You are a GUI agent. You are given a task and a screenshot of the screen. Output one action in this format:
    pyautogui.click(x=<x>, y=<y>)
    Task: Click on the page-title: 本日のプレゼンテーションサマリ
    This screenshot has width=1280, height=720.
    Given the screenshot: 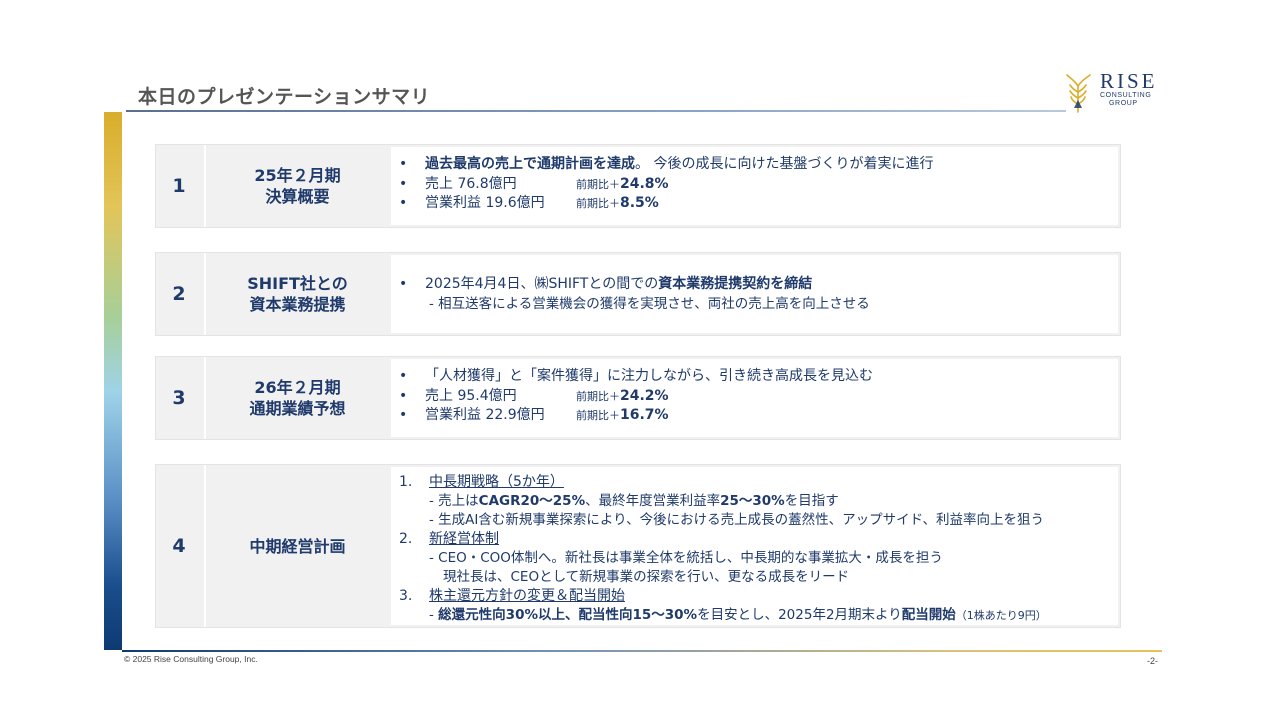 What is the action you would take?
    pyautogui.click(x=284, y=97)
    